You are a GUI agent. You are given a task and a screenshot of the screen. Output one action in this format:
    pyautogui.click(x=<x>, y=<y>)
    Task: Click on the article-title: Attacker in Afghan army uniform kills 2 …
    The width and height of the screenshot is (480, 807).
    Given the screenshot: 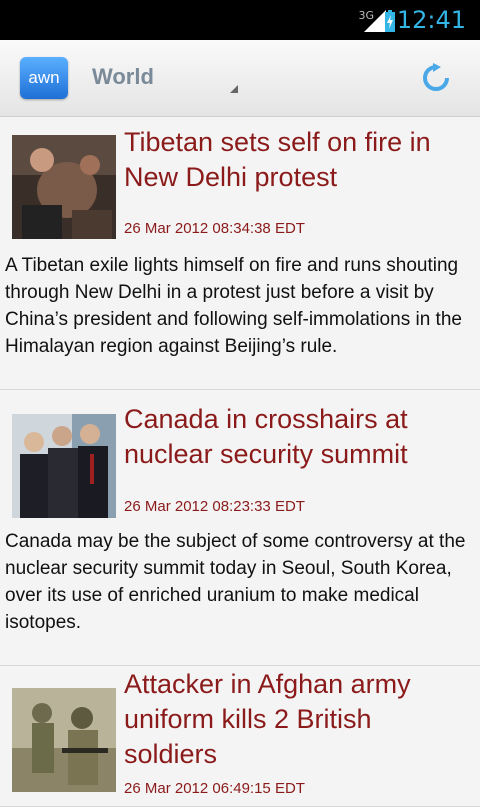 What is the action you would take?
    pyautogui.click(x=298, y=719)
    